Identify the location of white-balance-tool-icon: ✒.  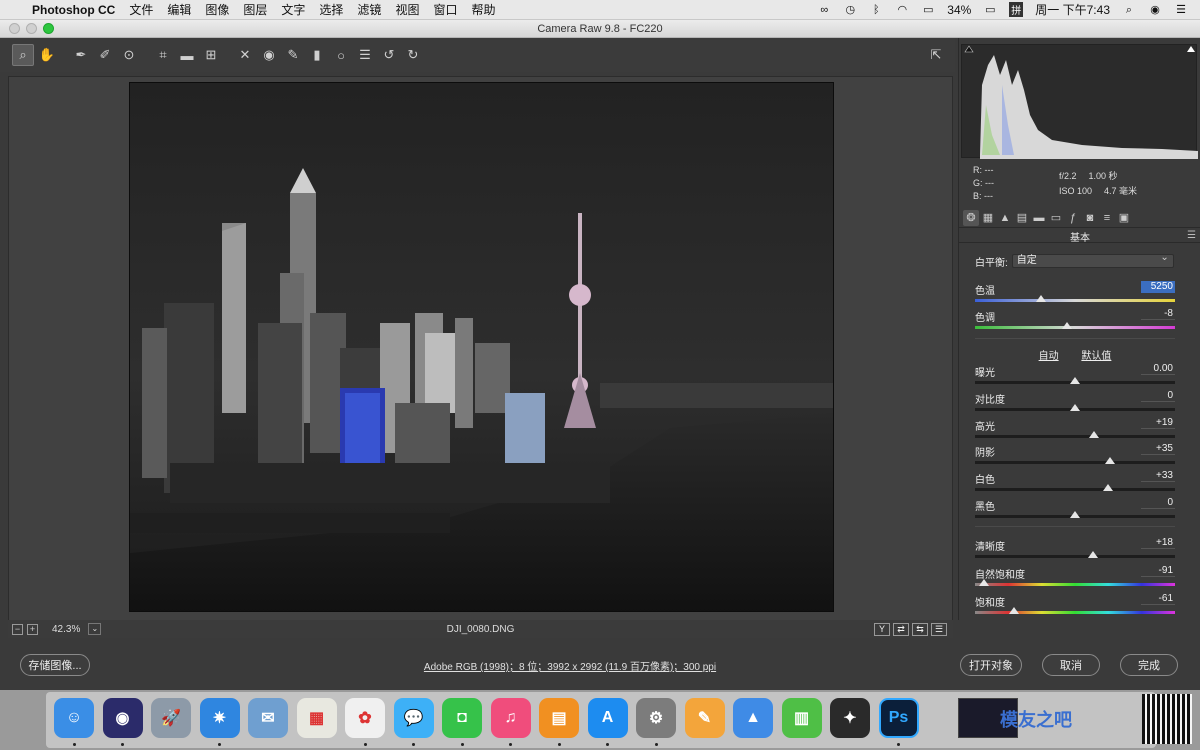
(81, 55).